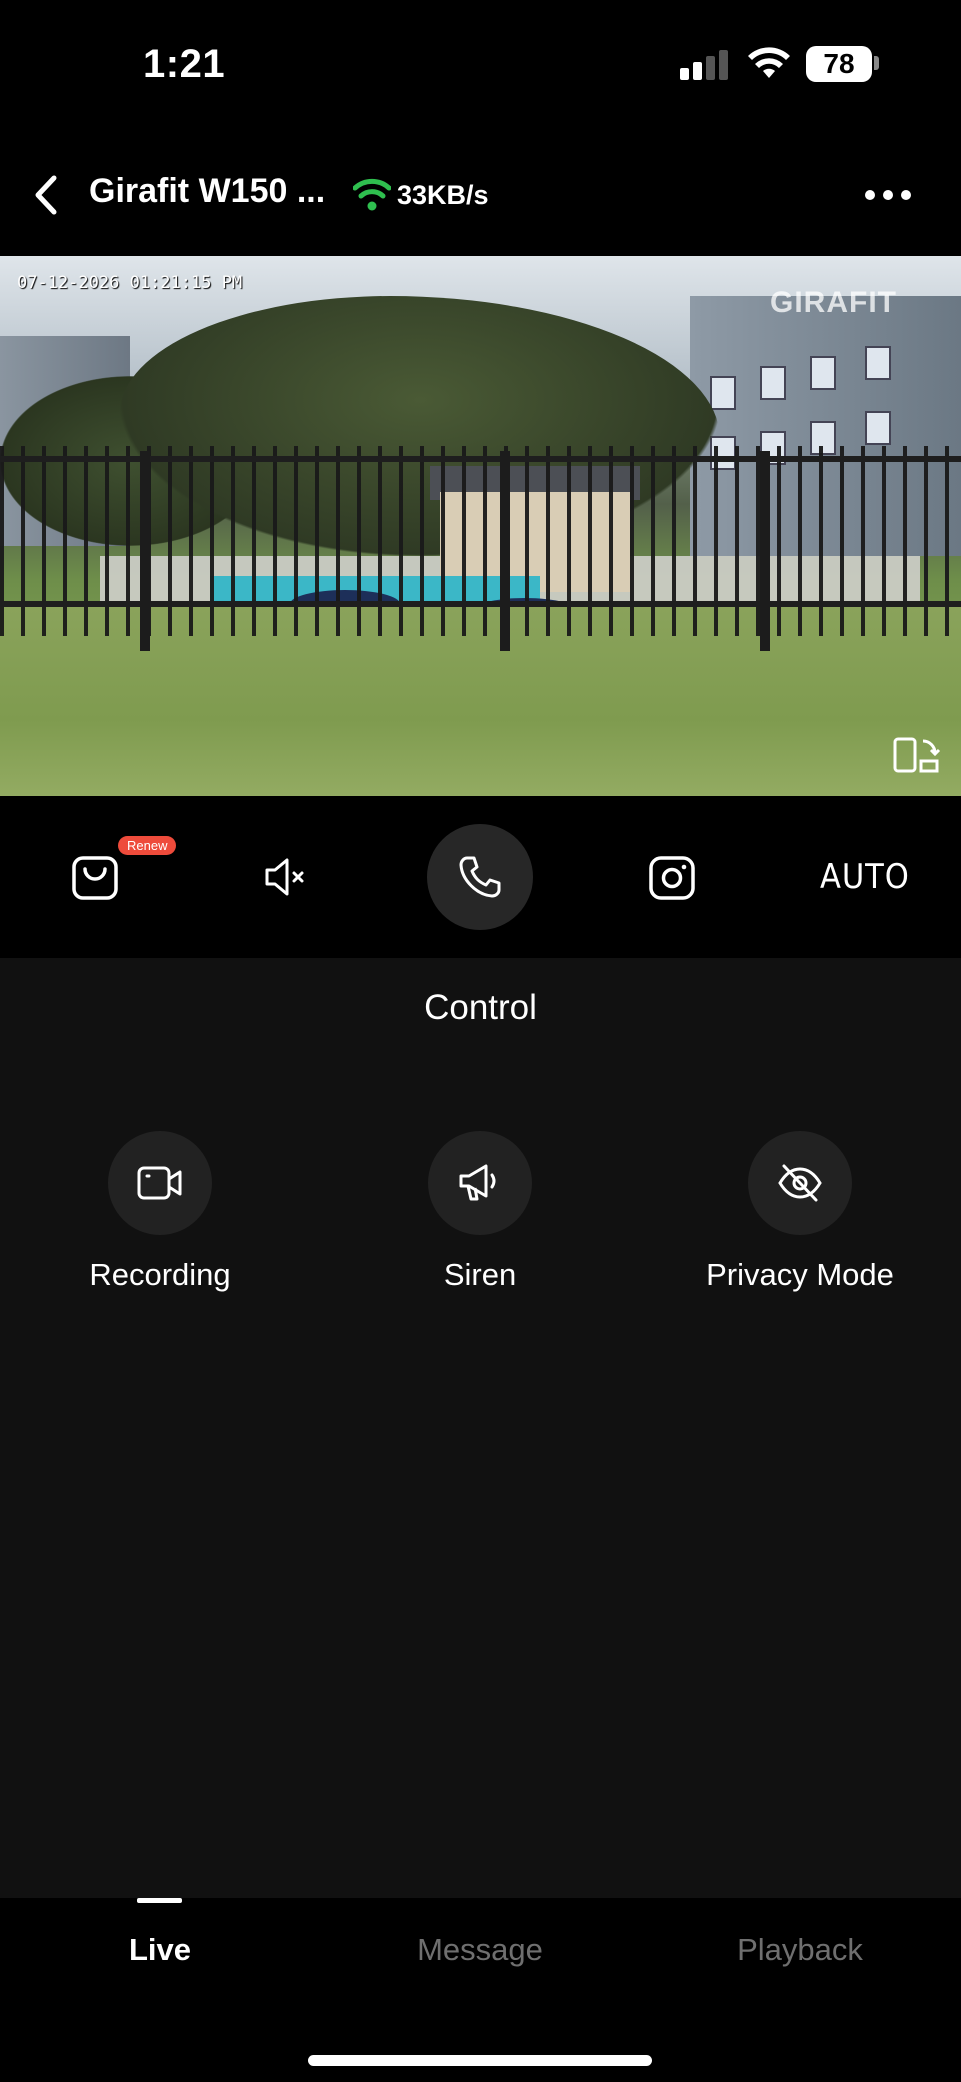 Image resolution: width=961 pixels, height=2082 pixels. I want to click on eye-off-icon, so click(800, 1183).